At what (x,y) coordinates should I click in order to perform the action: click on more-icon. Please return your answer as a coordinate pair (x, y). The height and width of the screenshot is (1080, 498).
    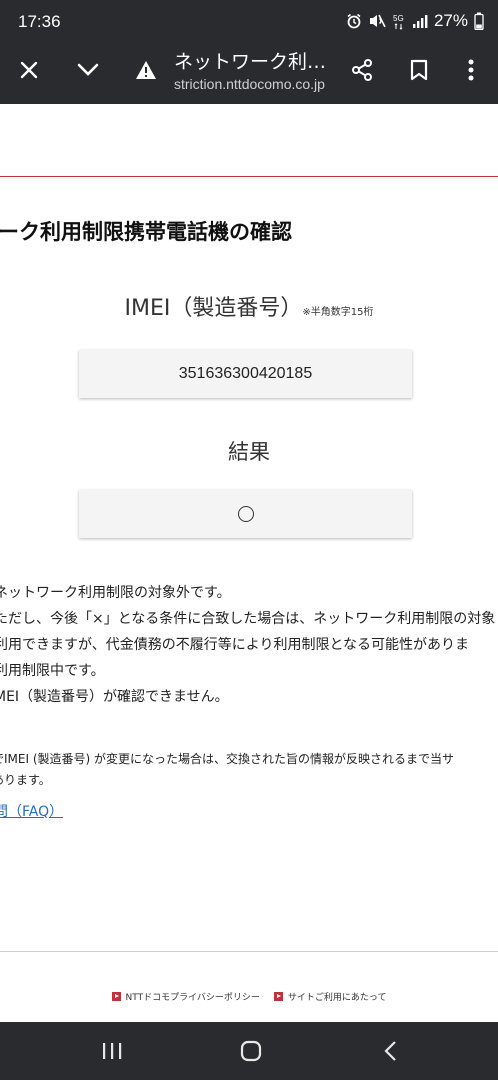
    Looking at the image, I should click on (471, 70).